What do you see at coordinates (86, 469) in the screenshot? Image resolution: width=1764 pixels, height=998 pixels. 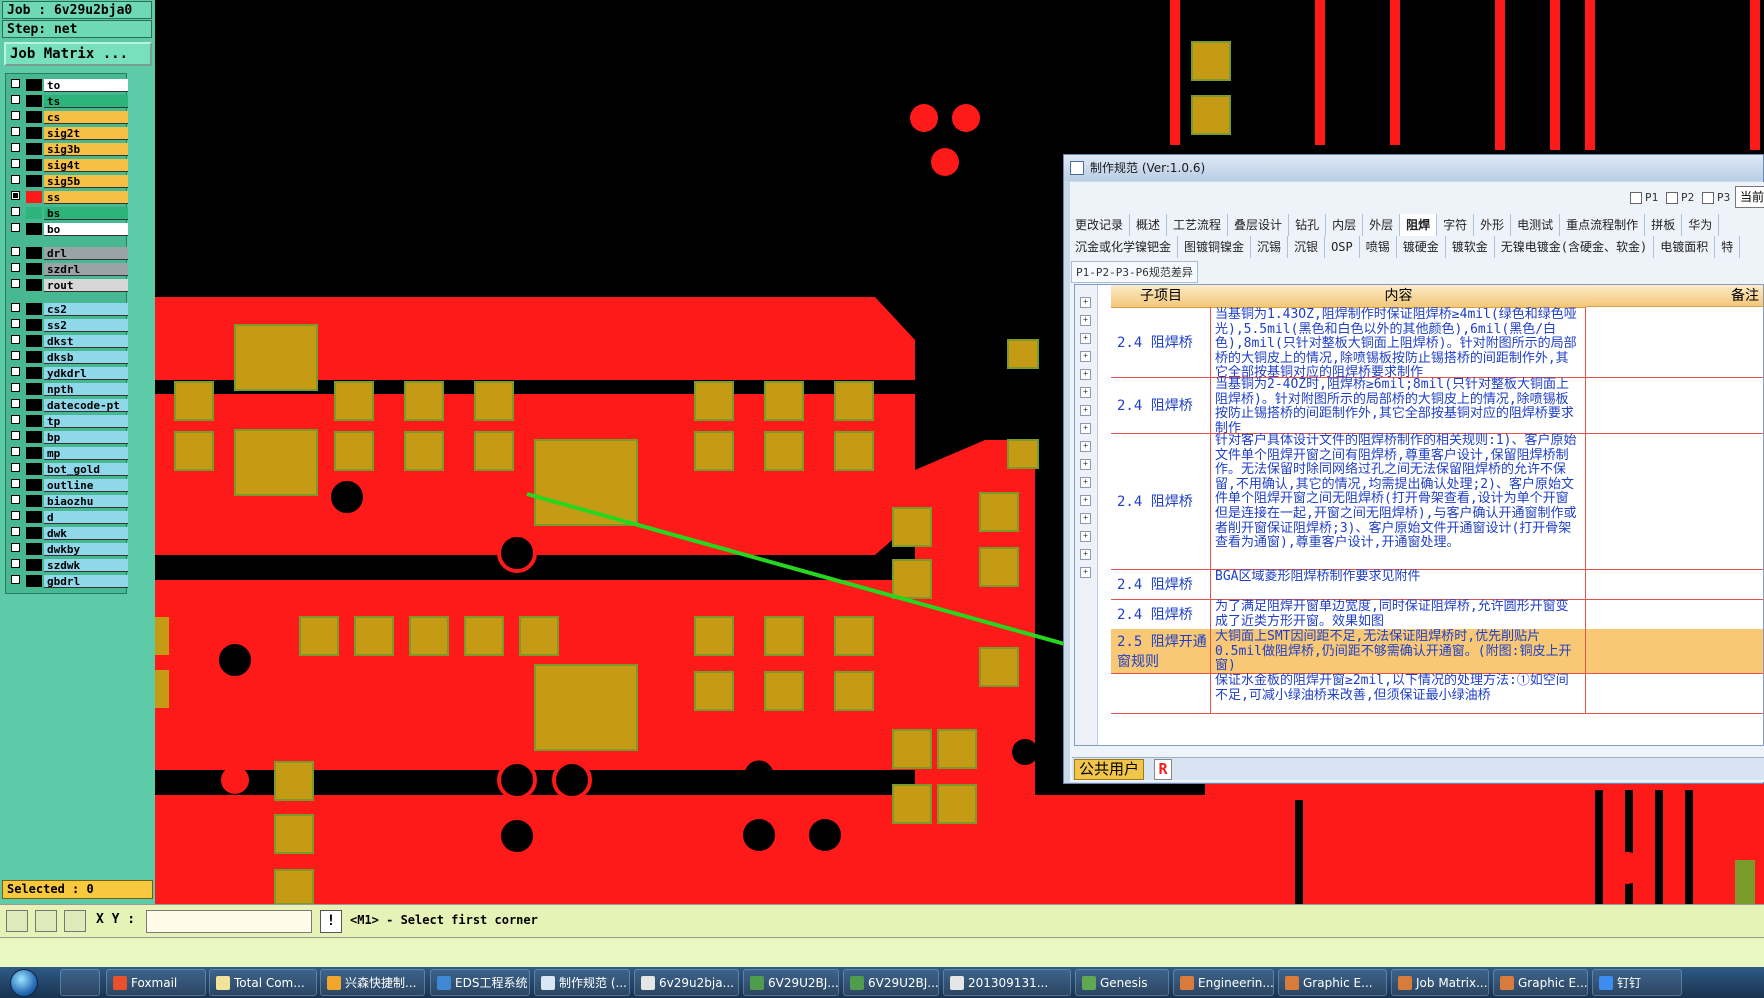 I see `layer-name: bot_gold` at bounding box center [86, 469].